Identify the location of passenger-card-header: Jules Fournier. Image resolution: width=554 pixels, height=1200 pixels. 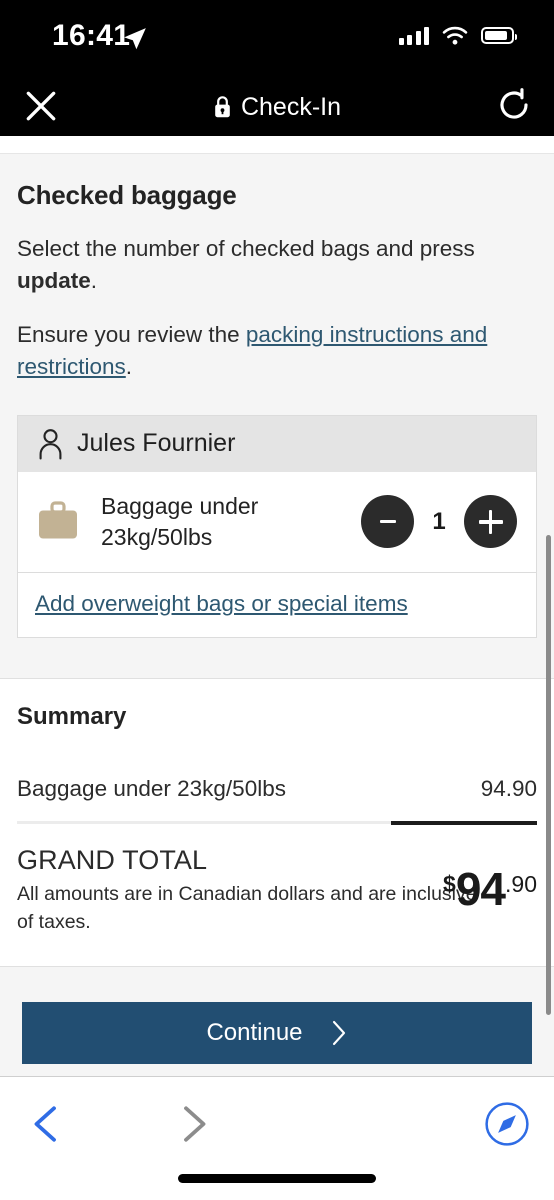
(277, 443).